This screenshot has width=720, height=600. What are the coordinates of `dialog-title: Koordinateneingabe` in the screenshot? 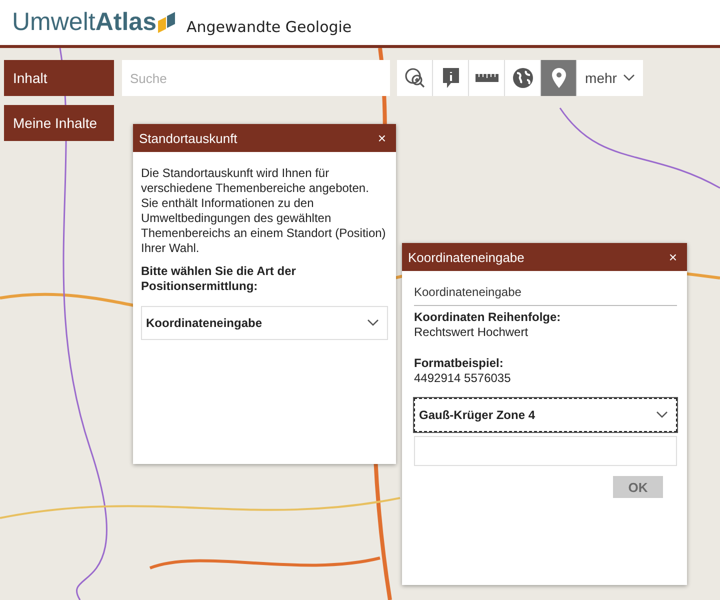 It's located at (466, 257).